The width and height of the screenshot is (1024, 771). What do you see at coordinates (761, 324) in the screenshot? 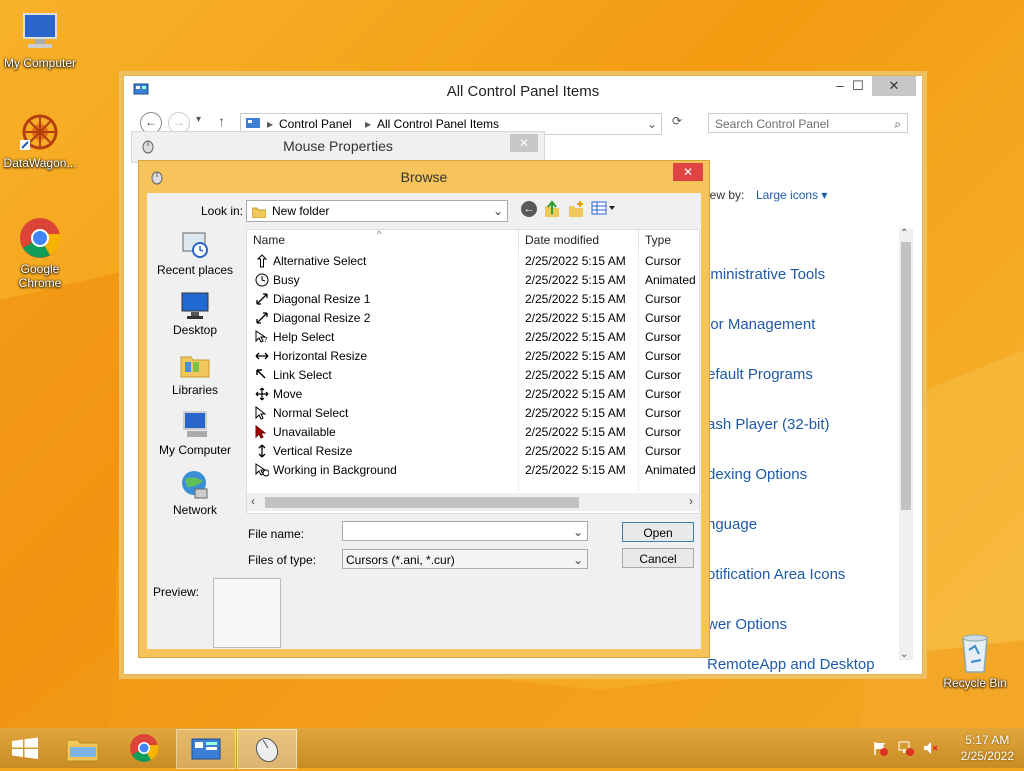
I see `cp-item-color-management: lor Management` at bounding box center [761, 324].